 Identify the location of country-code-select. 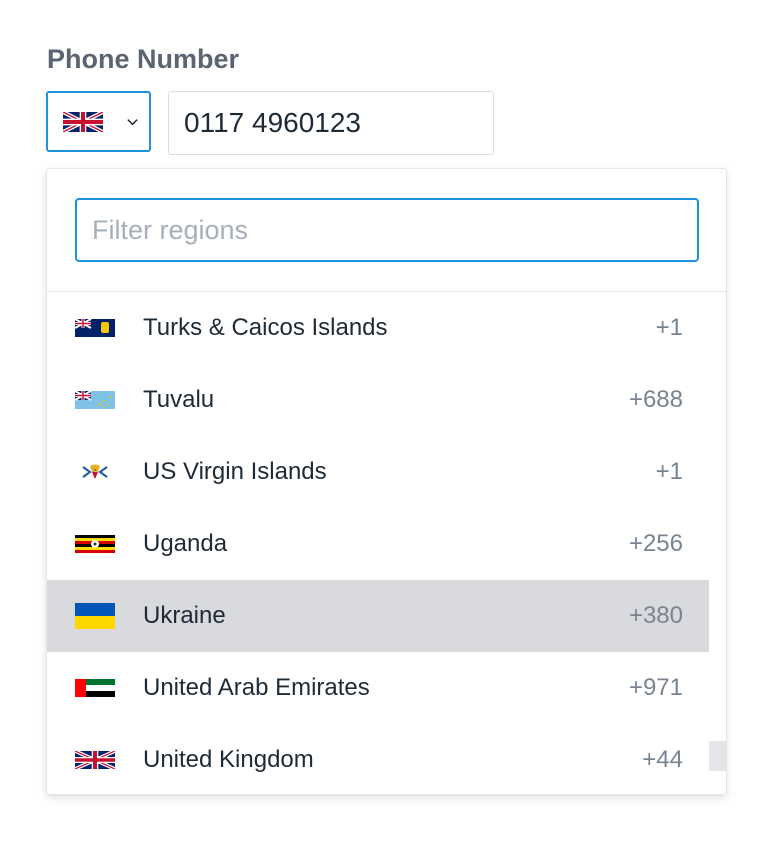
(98, 121).